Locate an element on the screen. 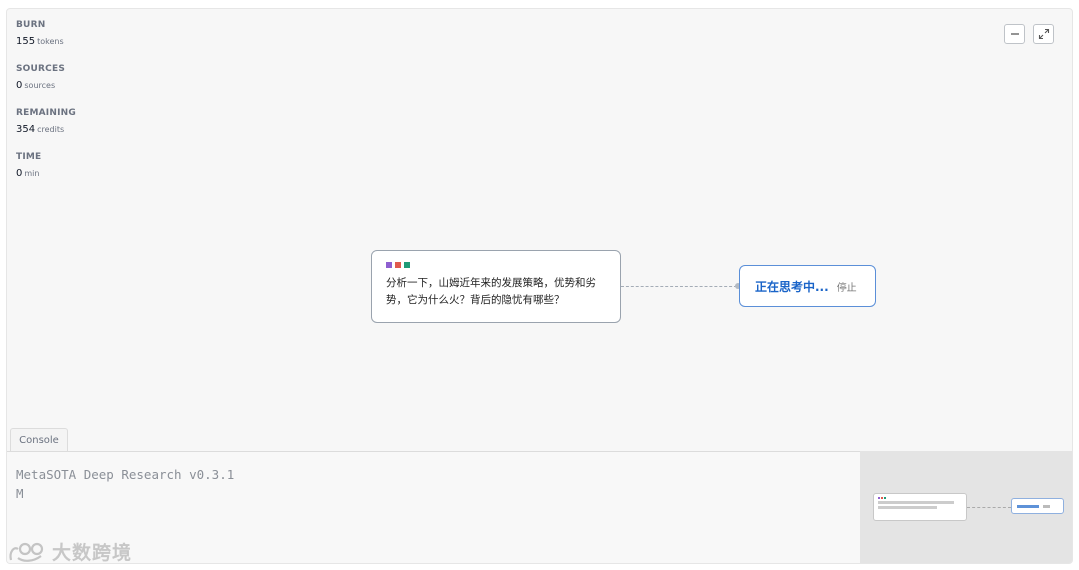 The image size is (1079, 570). minimap-query-node is located at coordinates (920, 507).